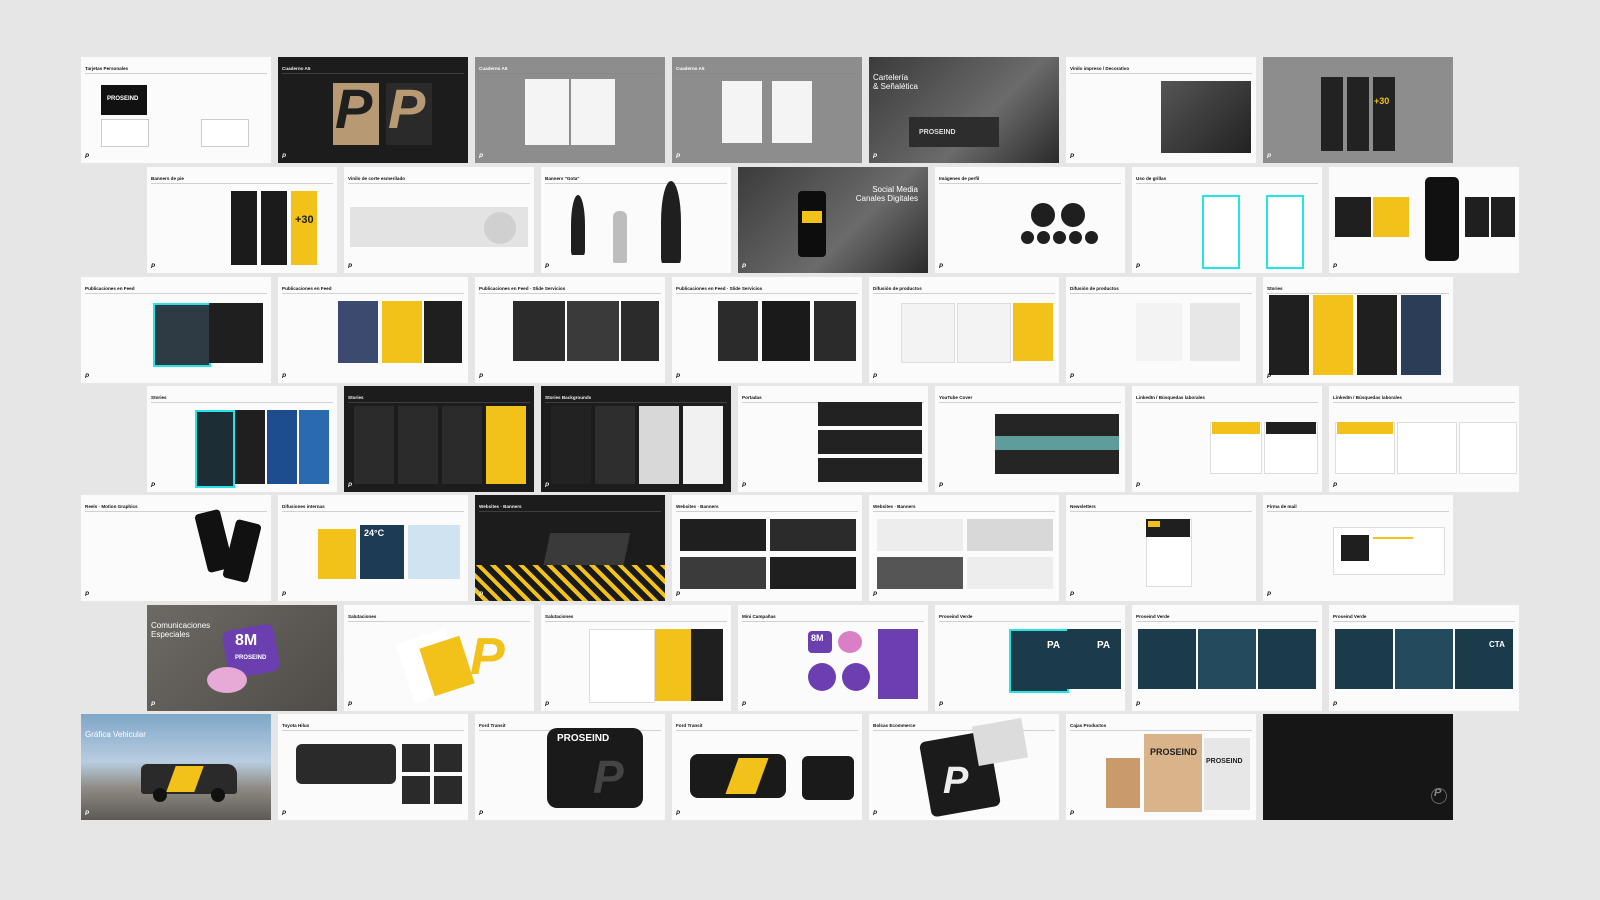 The image size is (1600, 900). I want to click on slide-thumbnail: Social Media Canales Digitales P, so click(833, 220).